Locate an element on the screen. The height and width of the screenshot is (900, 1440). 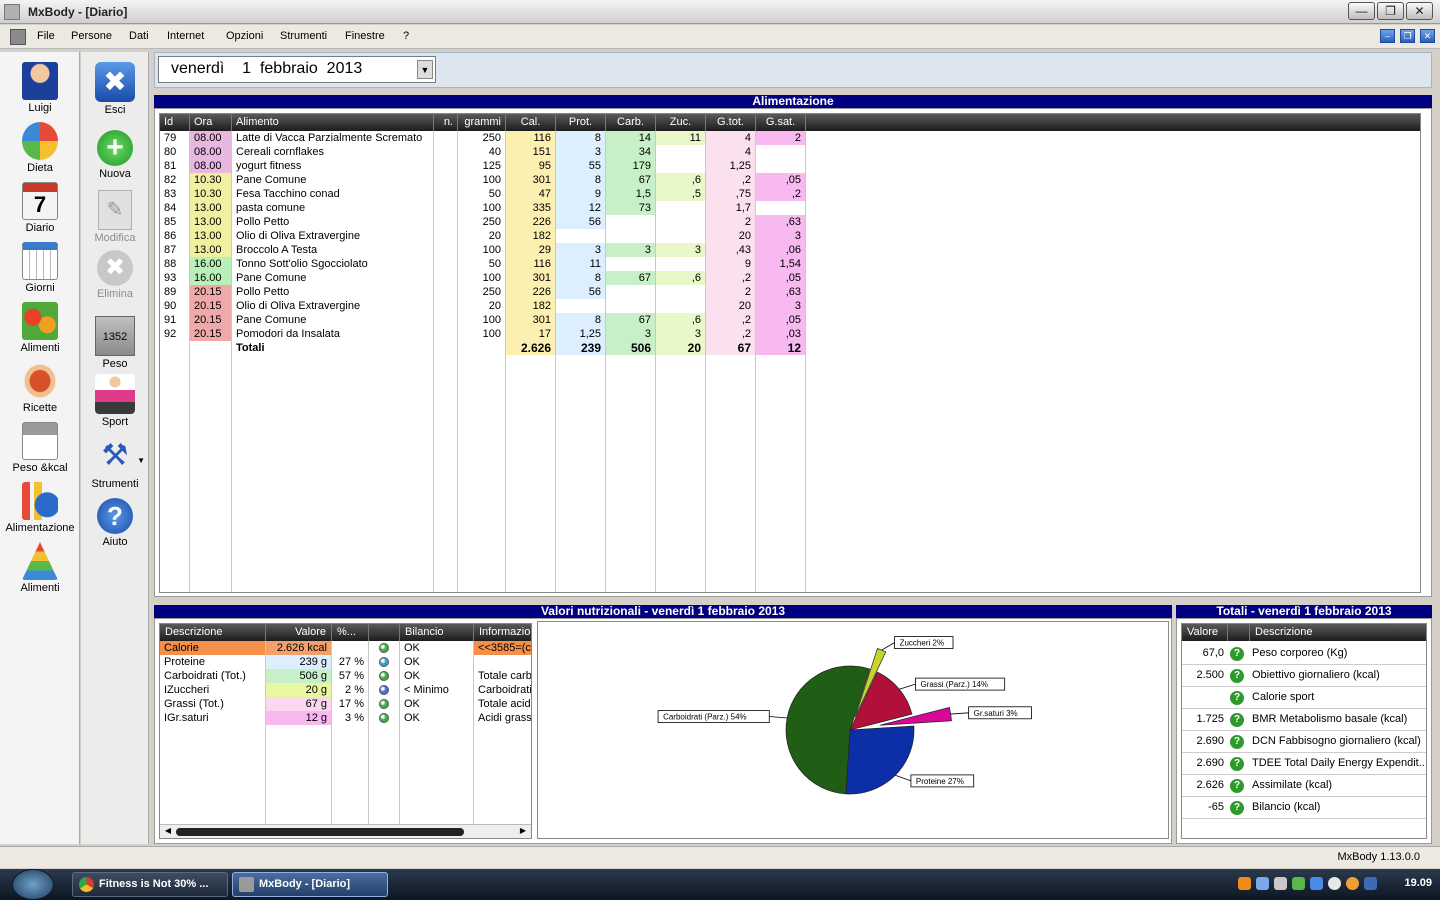
menu-finestre: Finestre is located at coordinates (365, 36).